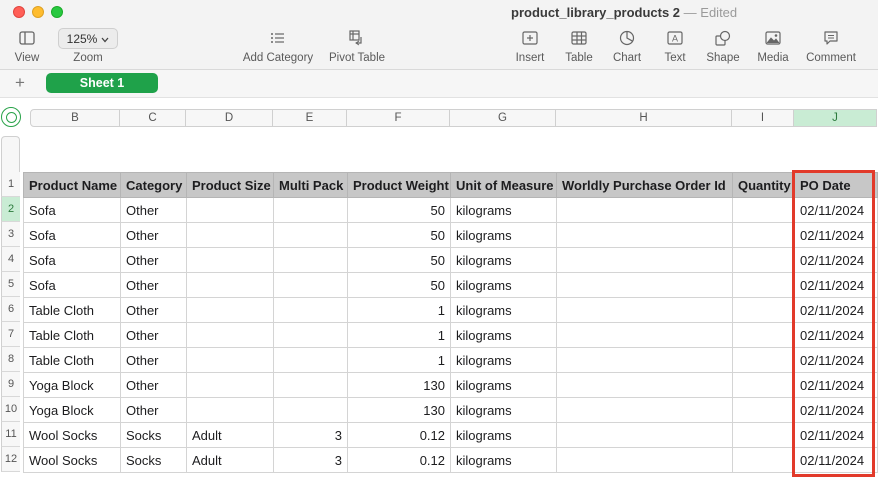 This screenshot has height=481, width=878. I want to click on column-title-po-date: PO Date, so click(836, 185).